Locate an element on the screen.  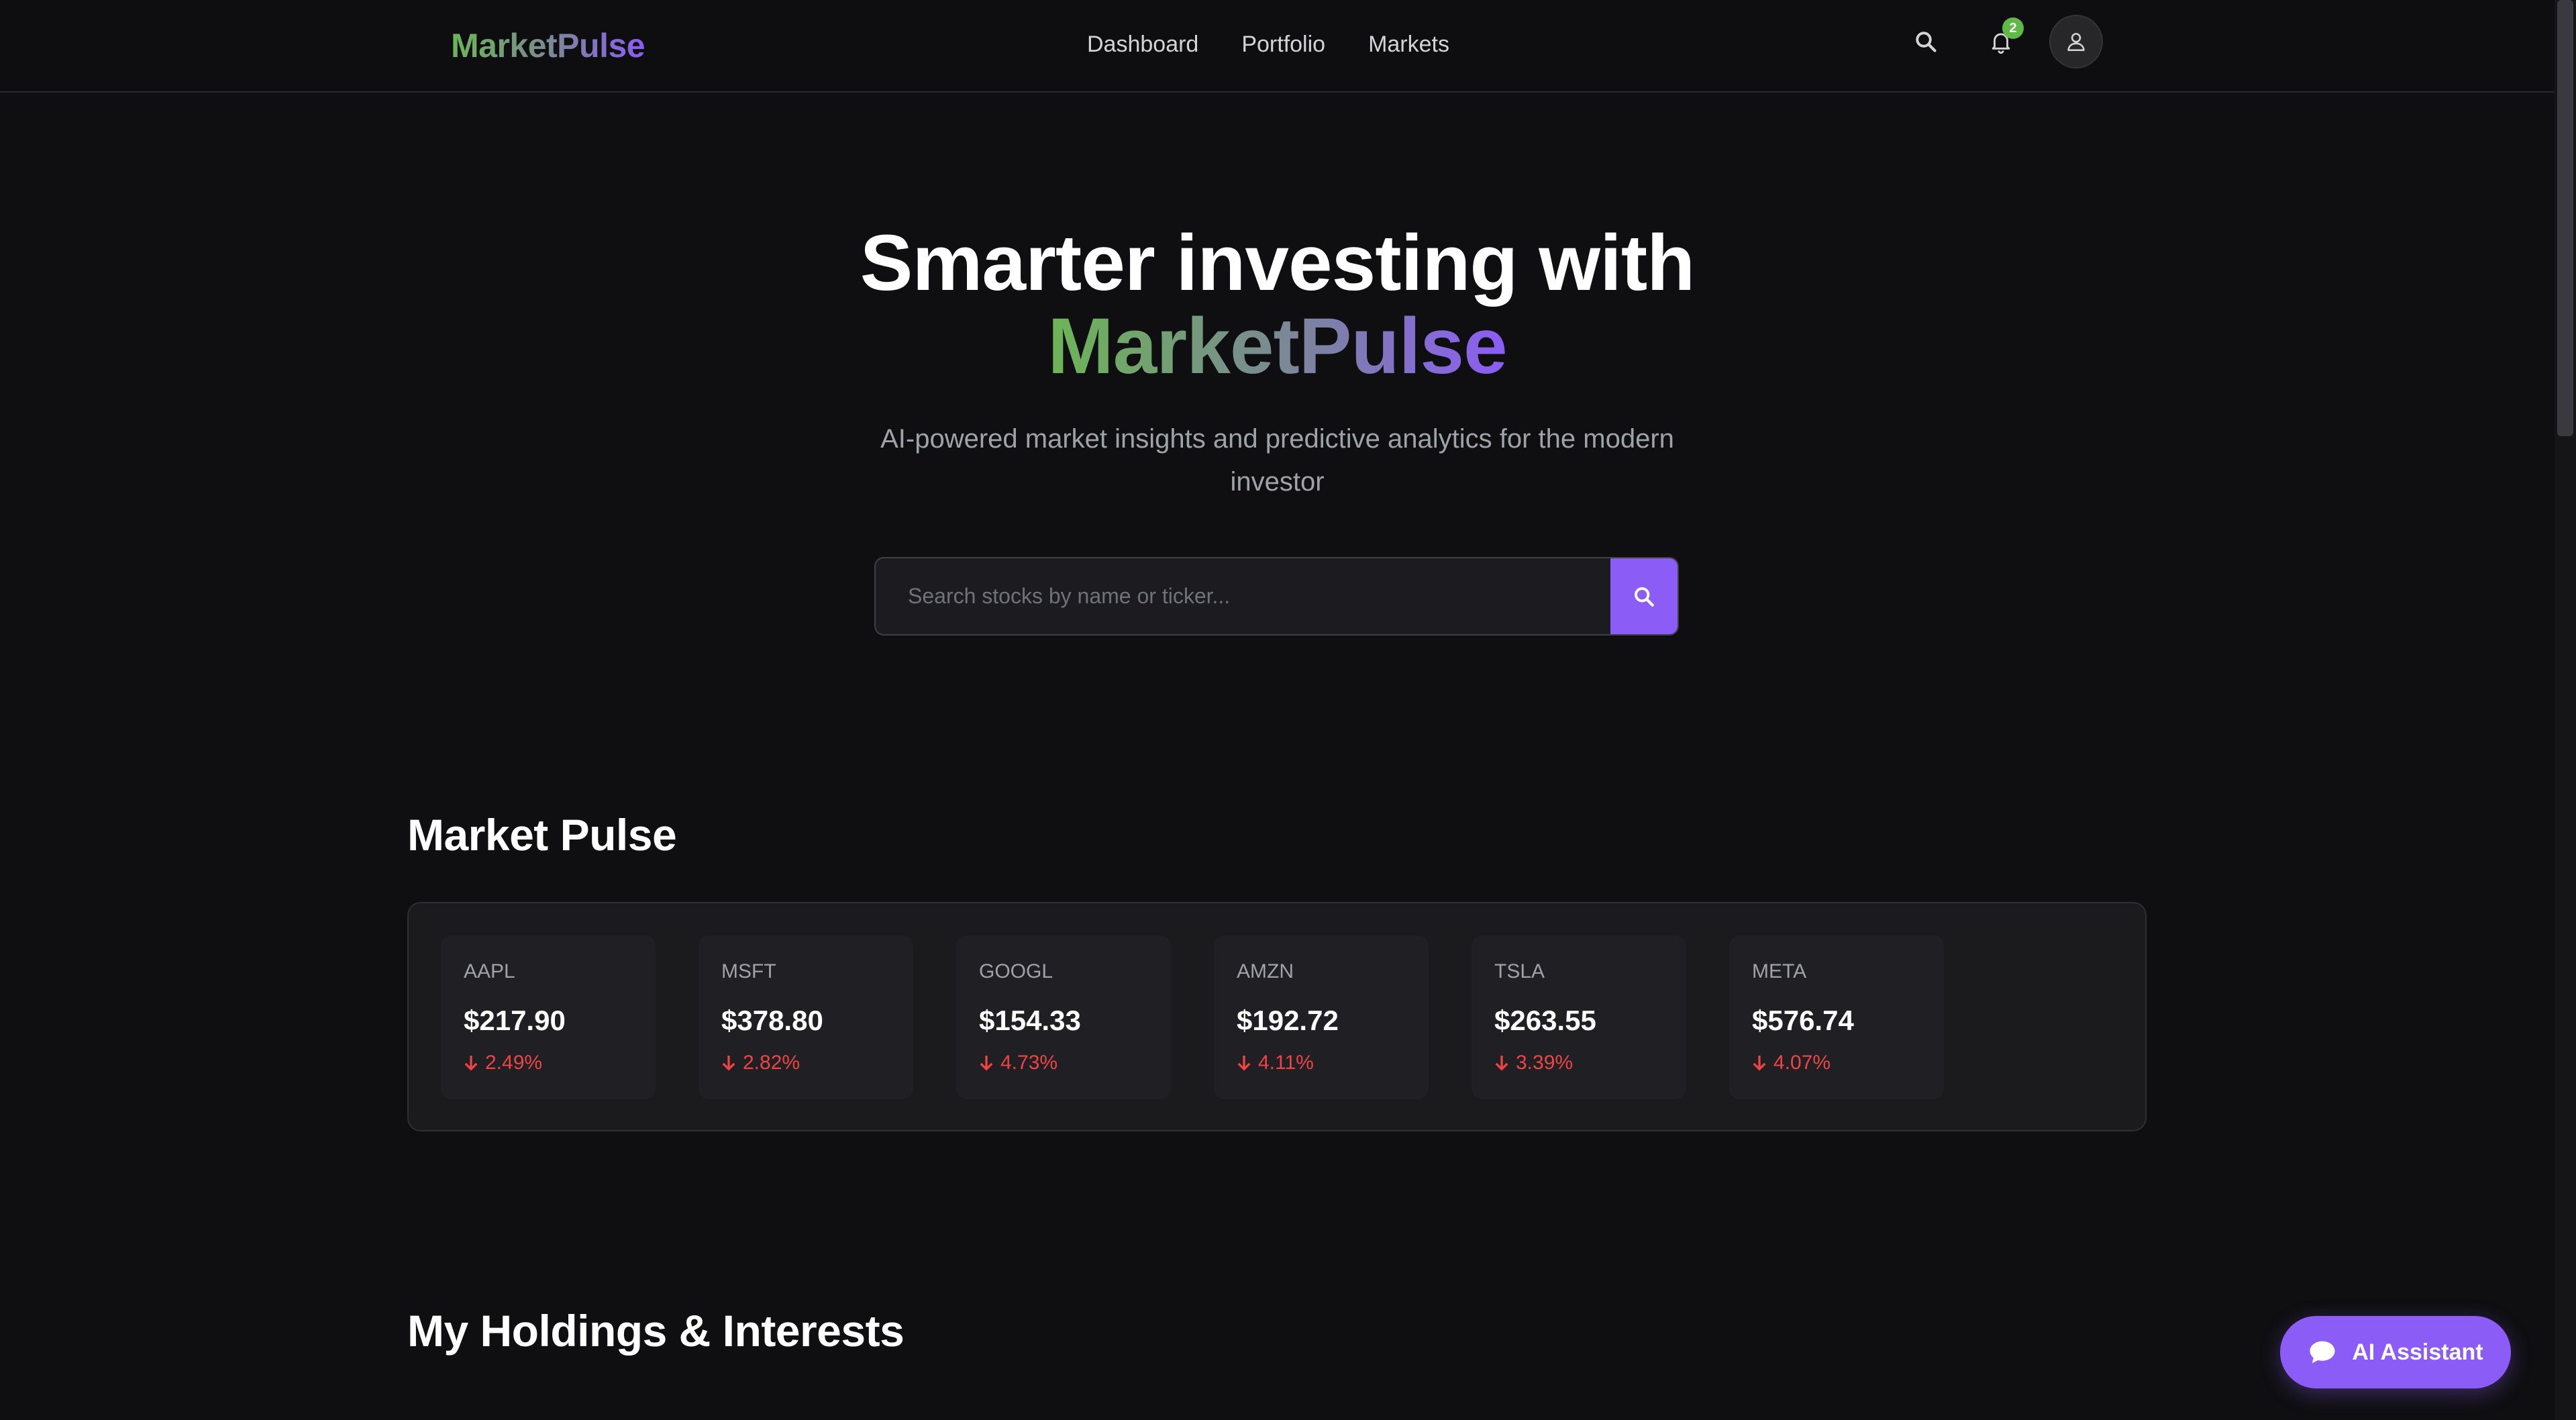
chat-bubble-icon is located at coordinates (2322, 1352).